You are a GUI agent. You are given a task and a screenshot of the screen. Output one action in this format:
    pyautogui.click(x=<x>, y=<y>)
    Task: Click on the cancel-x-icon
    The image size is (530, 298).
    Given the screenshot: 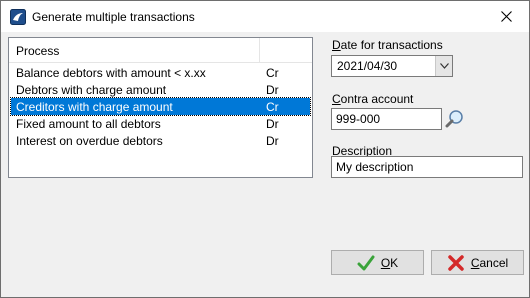 What is the action you would take?
    pyautogui.click(x=456, y=262)
    